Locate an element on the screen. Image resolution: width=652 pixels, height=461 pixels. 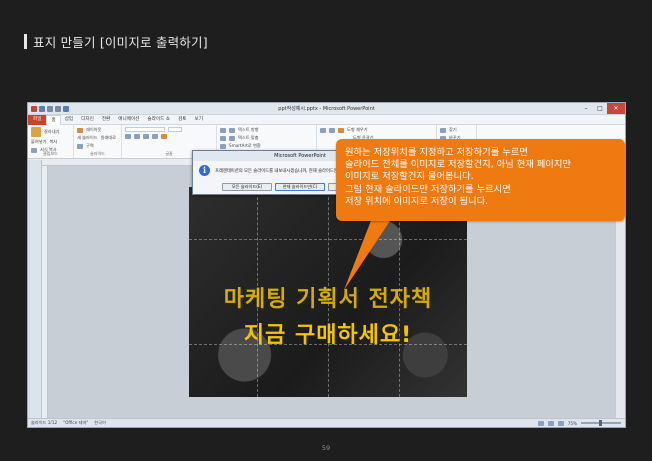
group-label-slides: 슬라이드 is located at coordinates (97, 153).